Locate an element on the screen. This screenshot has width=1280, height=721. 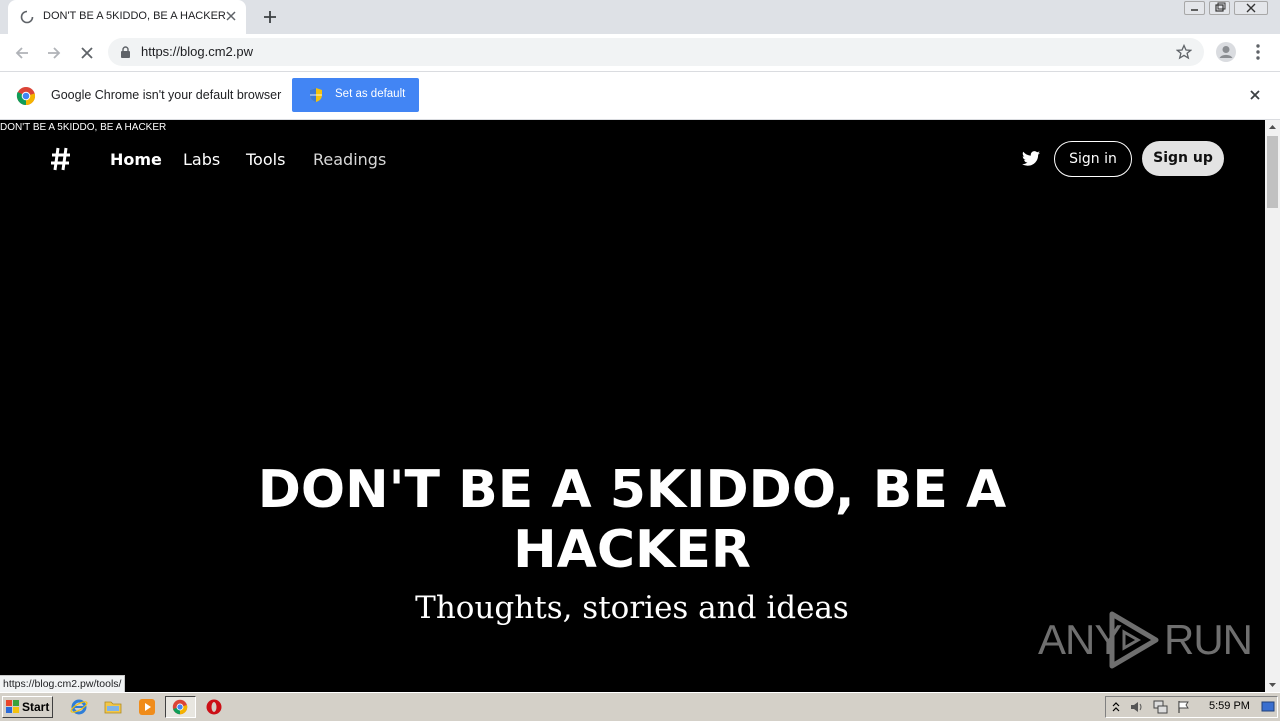
set-as-default-button: Set as default is located at coordinates (355, 95).